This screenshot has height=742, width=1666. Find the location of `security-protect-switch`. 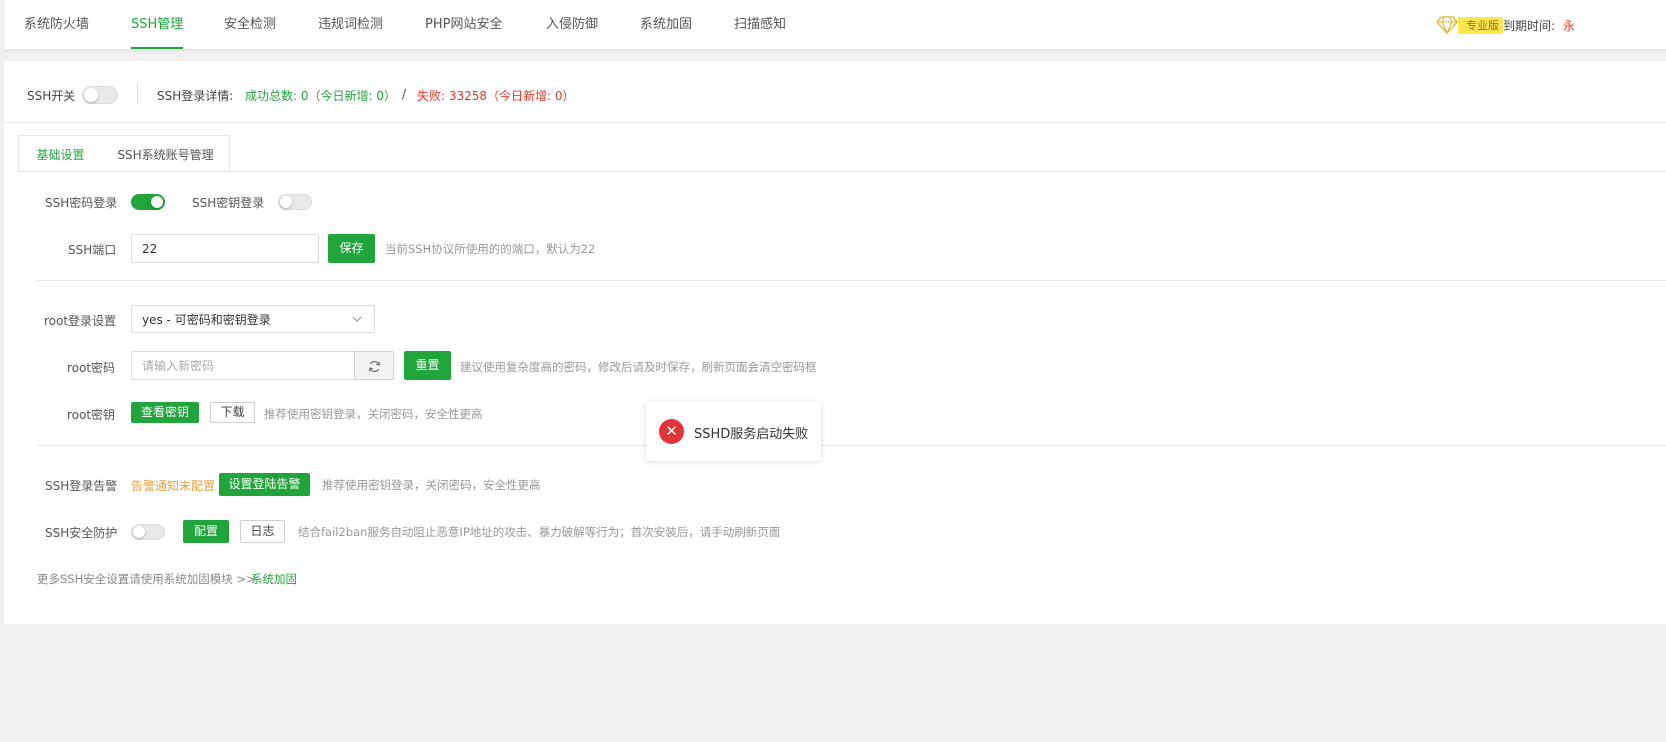

security-protect-switch is located at coordinates (148, 532).